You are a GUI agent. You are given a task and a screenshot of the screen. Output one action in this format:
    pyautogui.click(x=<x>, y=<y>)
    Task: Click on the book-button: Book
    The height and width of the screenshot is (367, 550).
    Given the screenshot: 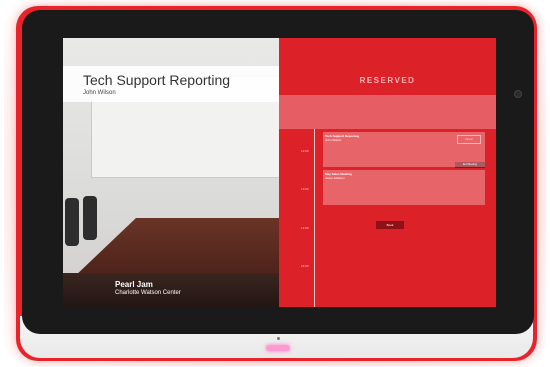 What is the action you would take?
    pyautogui.click(x=390, y=225)
    